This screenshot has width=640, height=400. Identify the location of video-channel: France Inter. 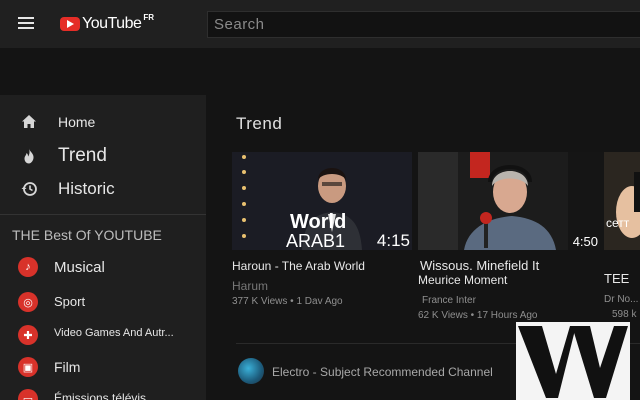
(449, 301).